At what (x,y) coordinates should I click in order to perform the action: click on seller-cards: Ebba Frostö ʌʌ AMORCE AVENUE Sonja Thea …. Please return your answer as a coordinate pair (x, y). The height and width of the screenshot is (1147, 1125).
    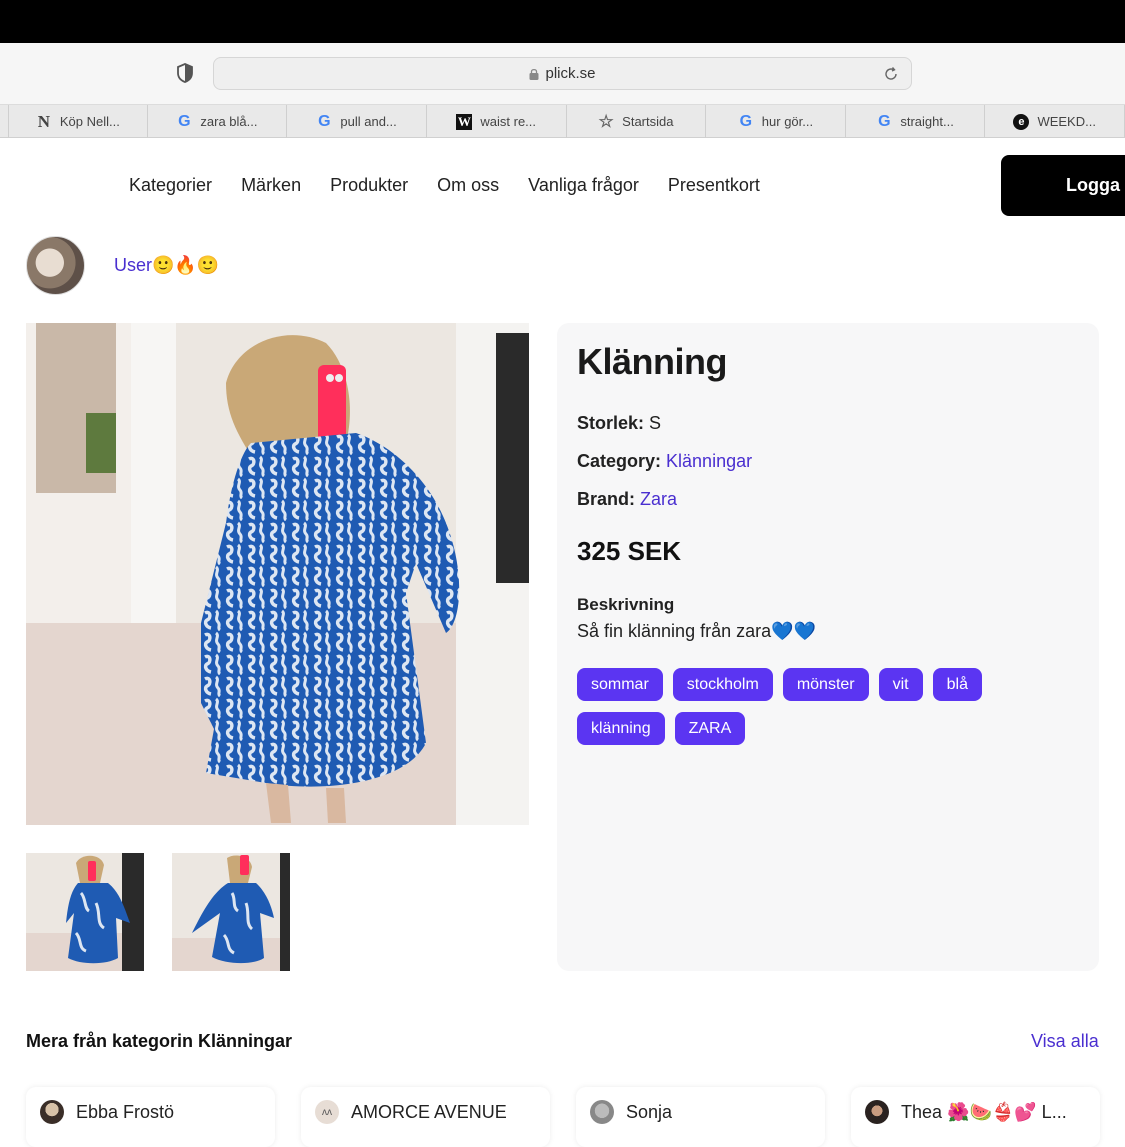
    Looking at the image, I should click on (563, 1117).